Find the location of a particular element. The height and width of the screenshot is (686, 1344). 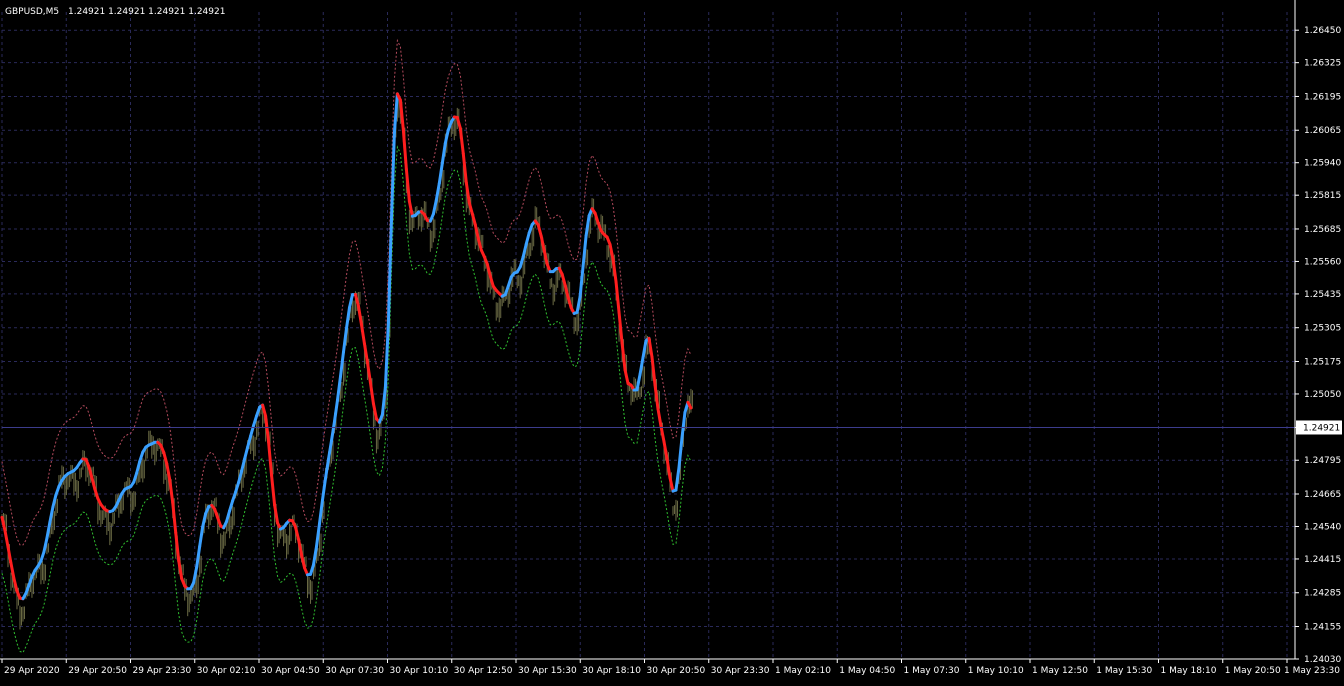

y-tick-label: 1.25560 is located at coordinates (1322, 262).